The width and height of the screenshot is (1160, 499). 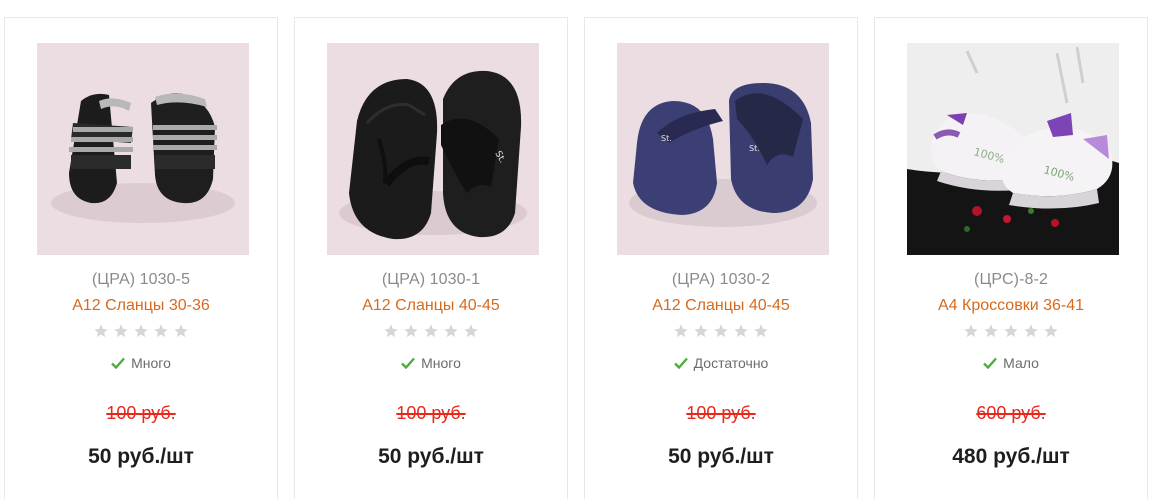 What do you see at coordinates (141, 279) in the screenshot?
I see `product-sku: (ЦРА) 1030-5` at bounding box center [141, 279].